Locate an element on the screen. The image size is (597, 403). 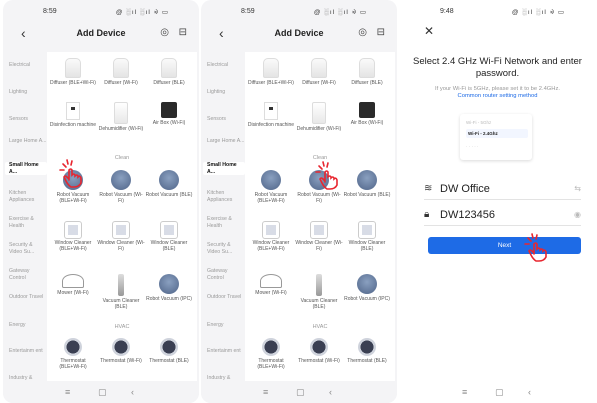
router-setting-link: Common router setting method is located at coordinates (498, 96).